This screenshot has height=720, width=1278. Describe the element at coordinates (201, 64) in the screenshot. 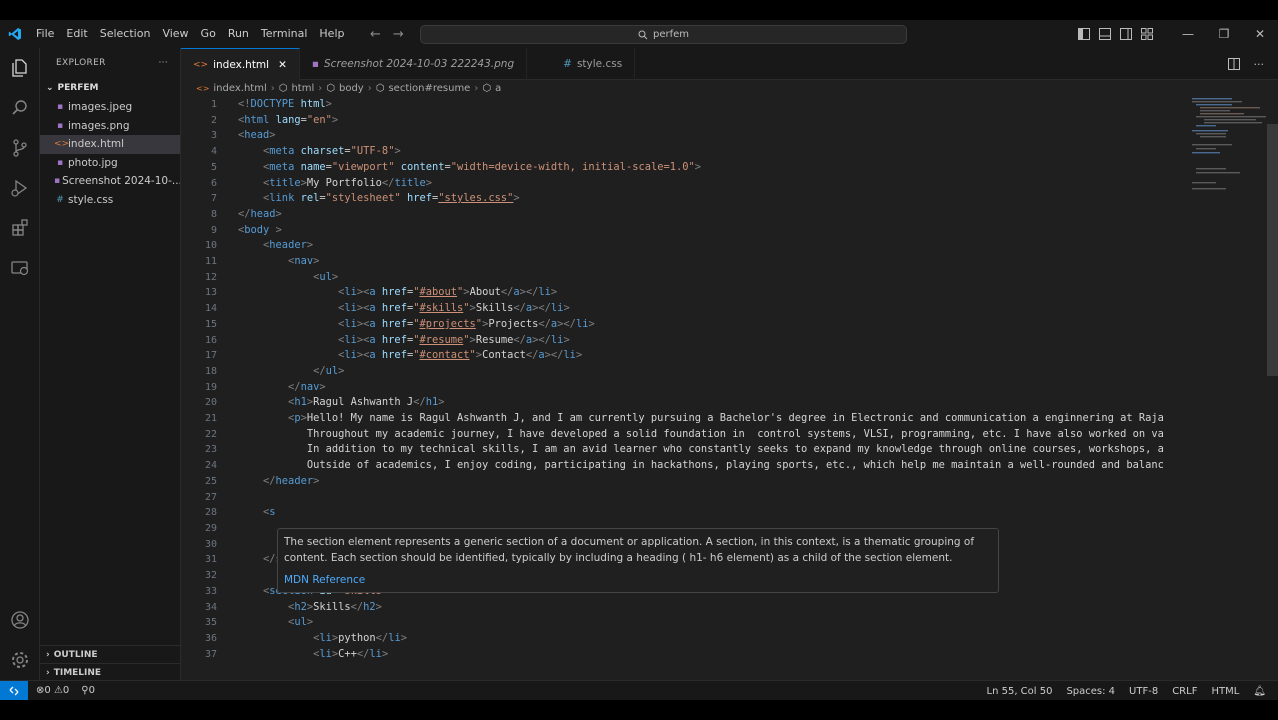

I see `html-file-icon: <>` at that location.